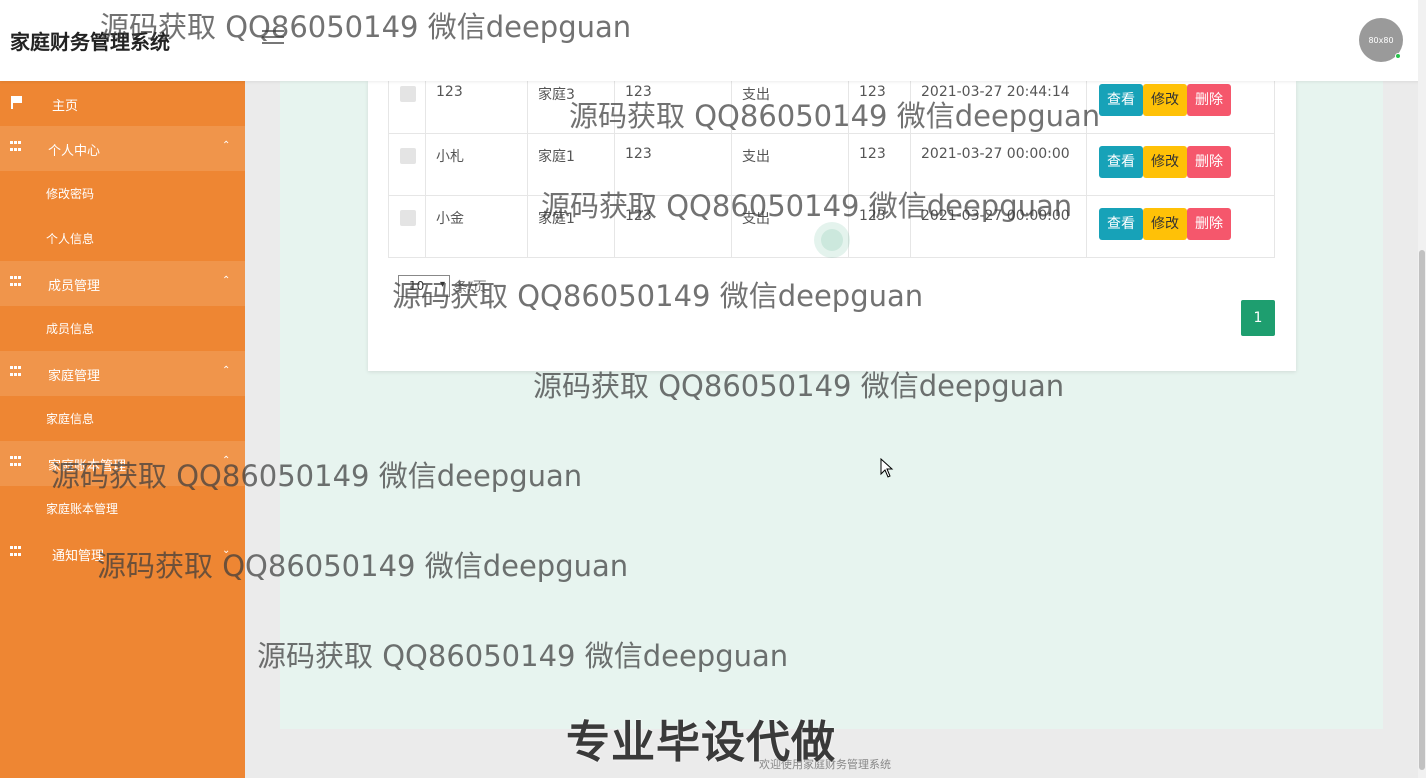  Describe the element at coordinates (476, 226) in the screenshot. I see `cell-name: 小金` at that location.